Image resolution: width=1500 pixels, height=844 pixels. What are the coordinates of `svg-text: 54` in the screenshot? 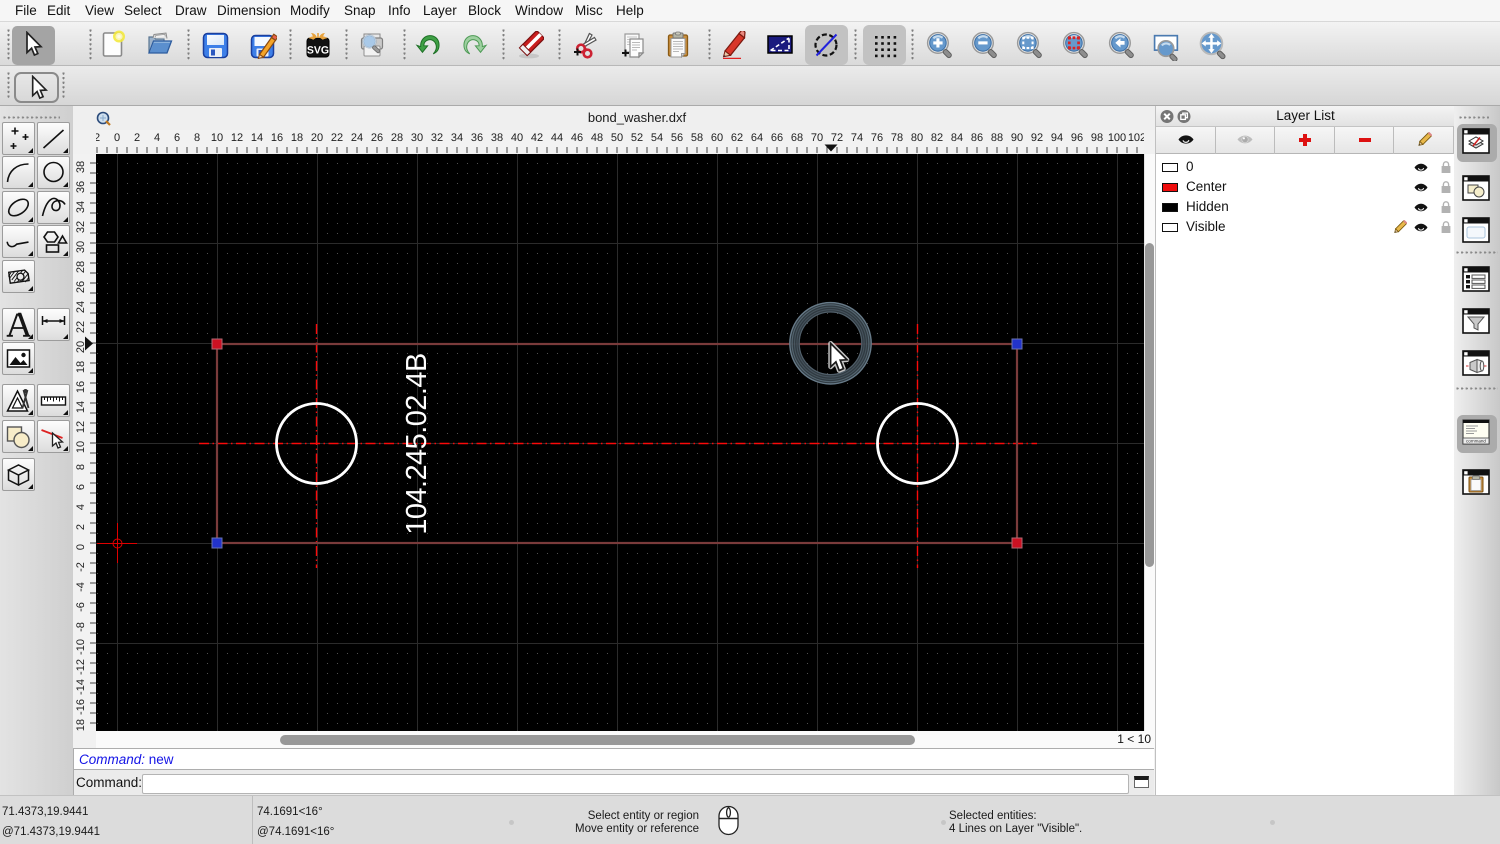 It's located at (657, 138).